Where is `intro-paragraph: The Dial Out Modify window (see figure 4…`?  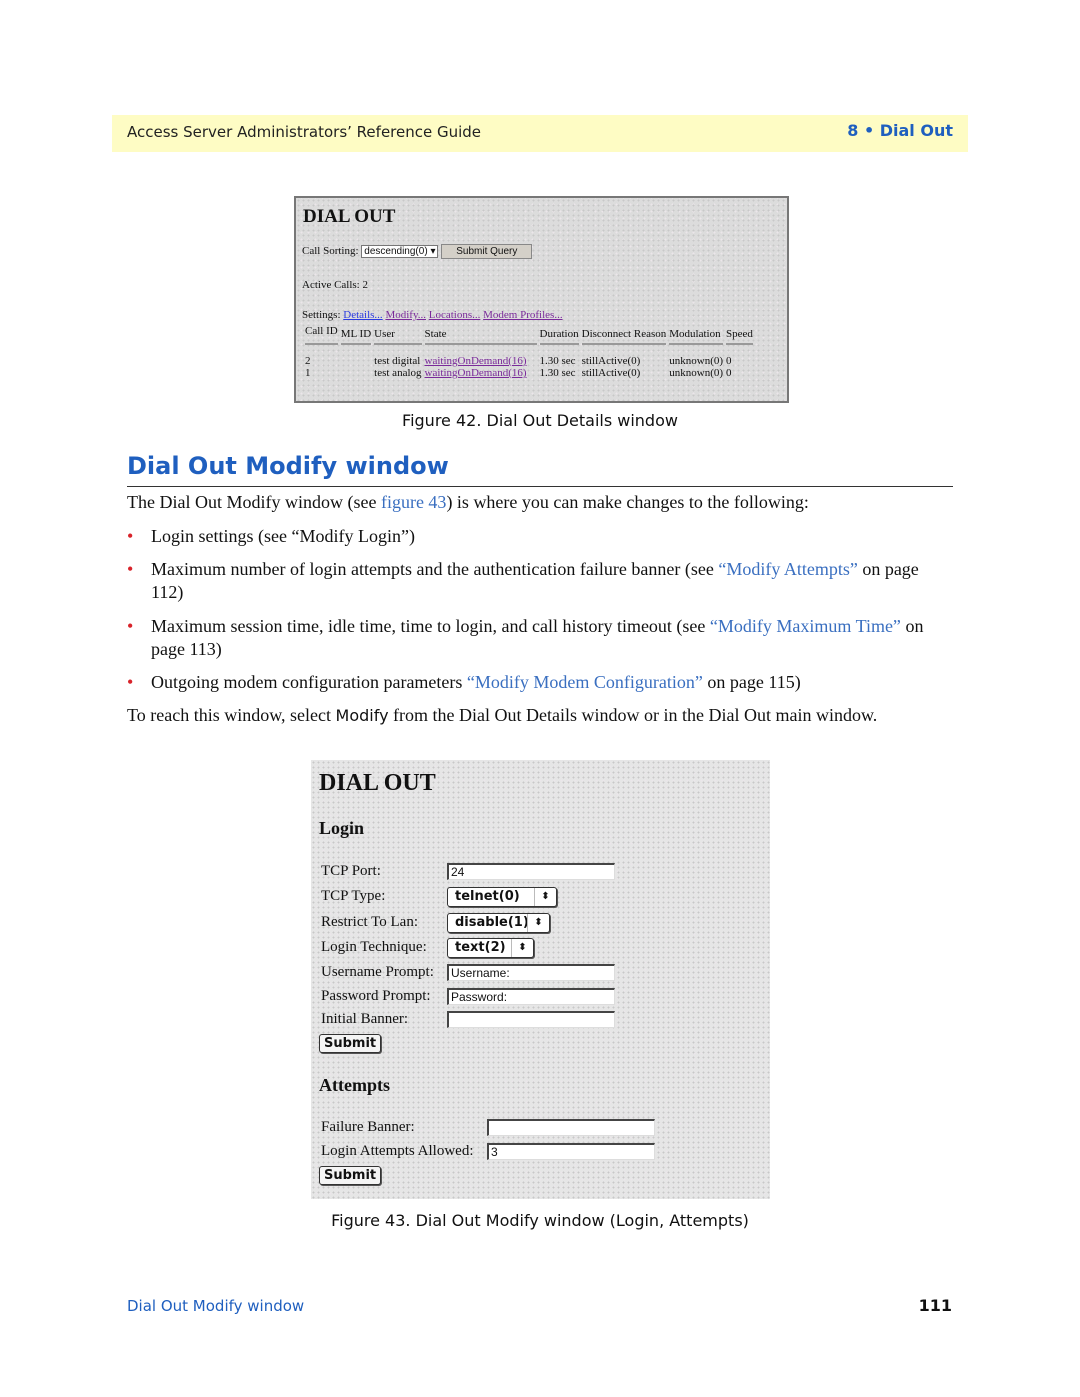
intro-paragraph: The Dial Out Modify window (see figure 4… is located at coordinates (542, 502).